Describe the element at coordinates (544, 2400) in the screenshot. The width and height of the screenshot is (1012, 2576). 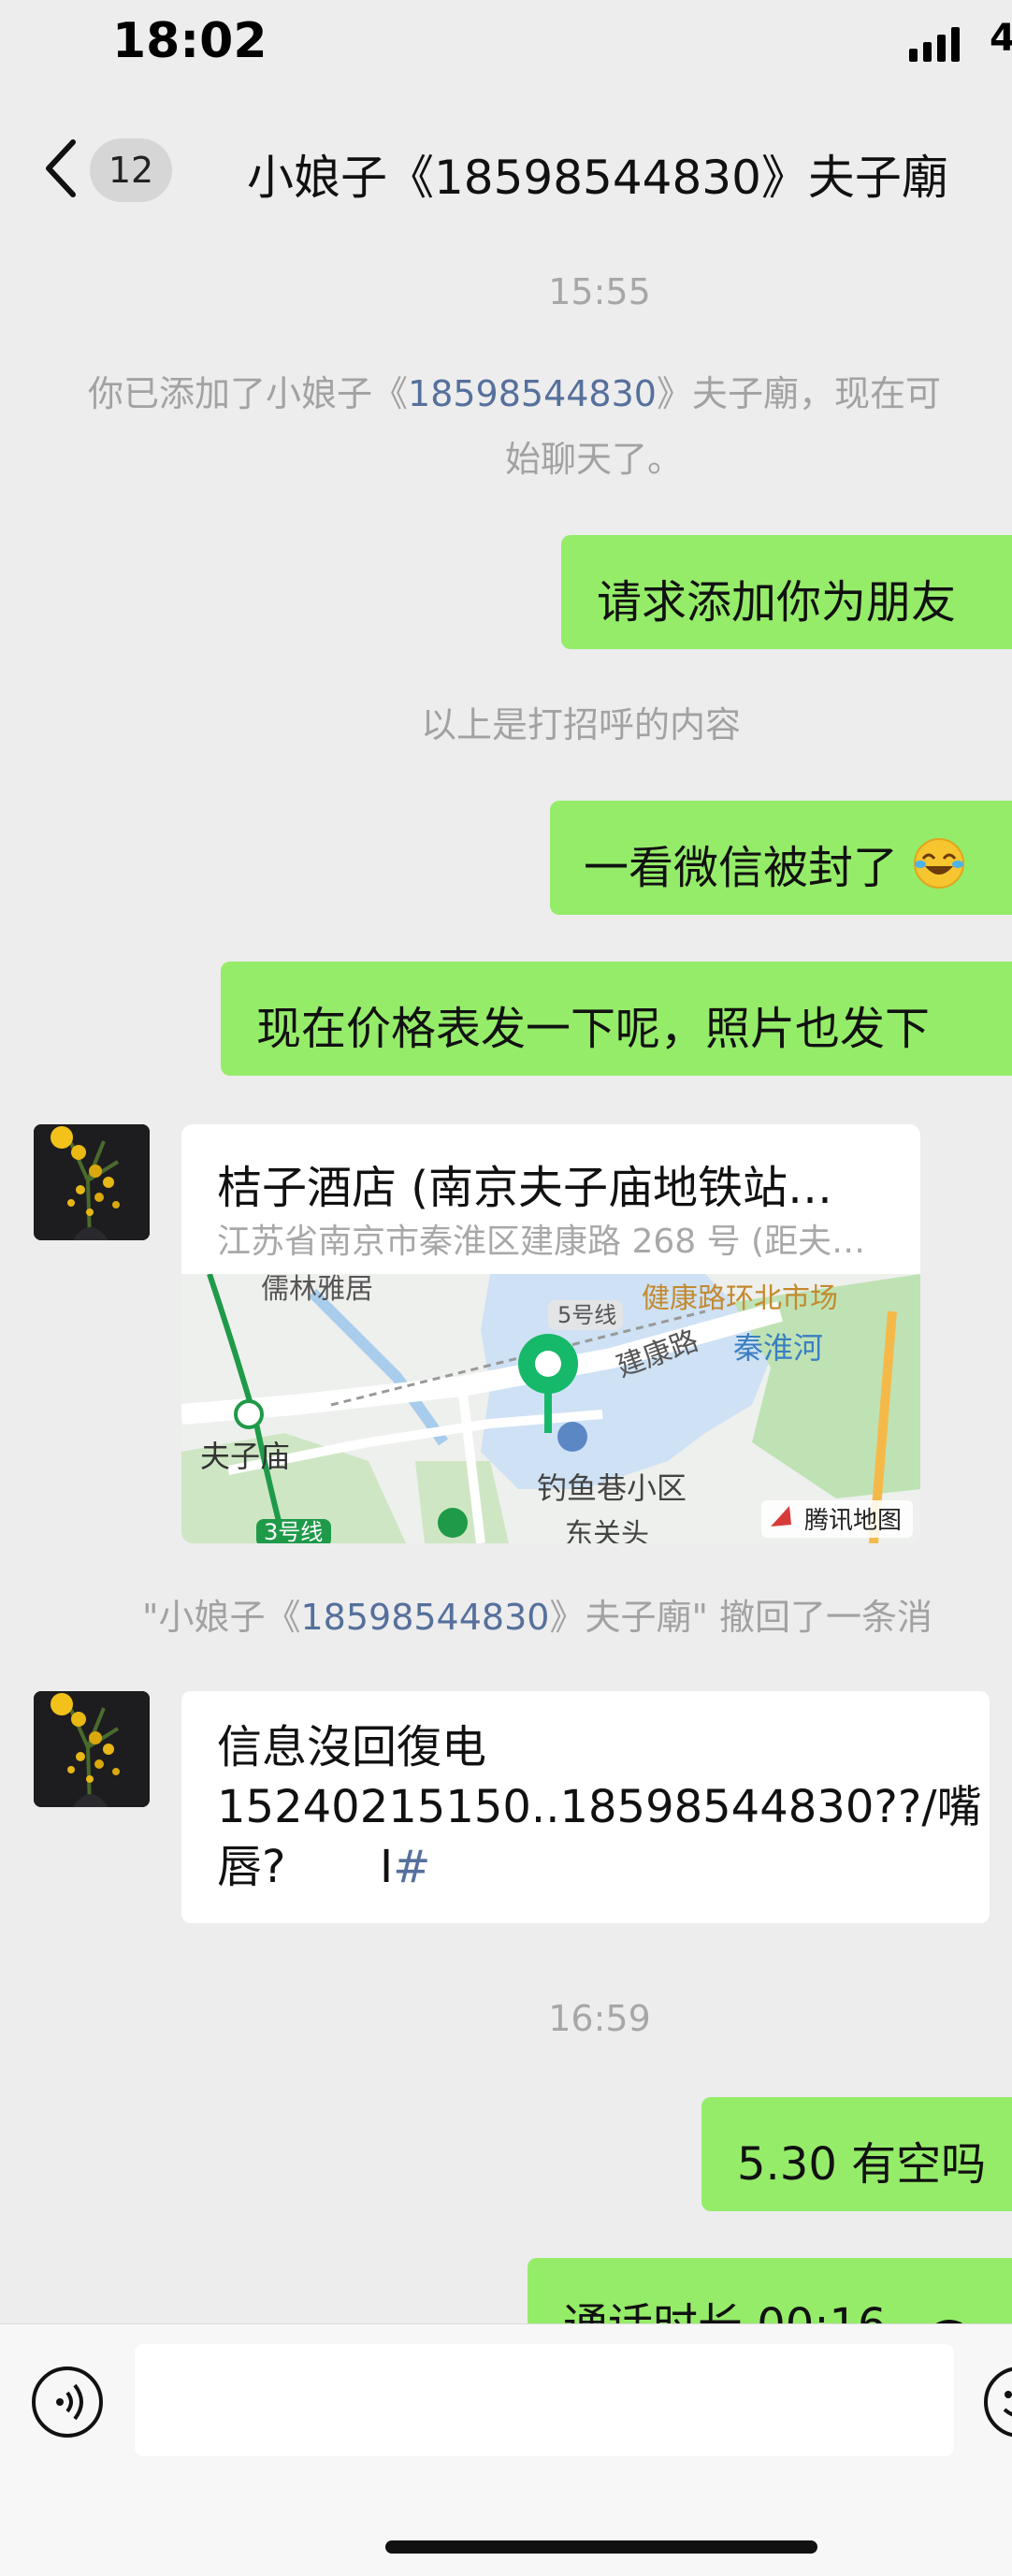
I see `message-input` at that location.